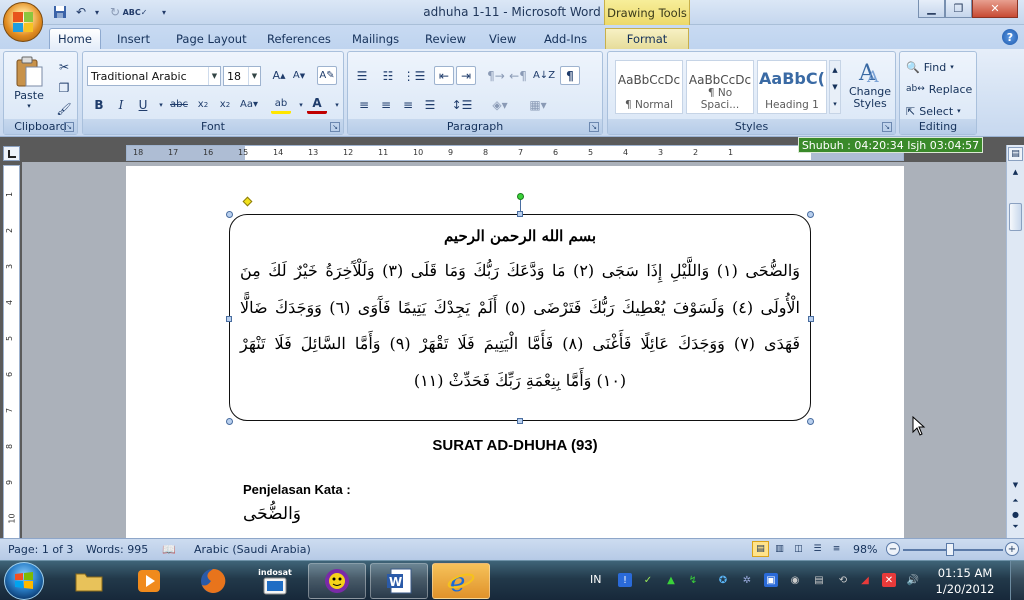 The image size is (1024, 600). I want to click on system-clock: 01:15 AM 1/20/2012, so click(965, 581).